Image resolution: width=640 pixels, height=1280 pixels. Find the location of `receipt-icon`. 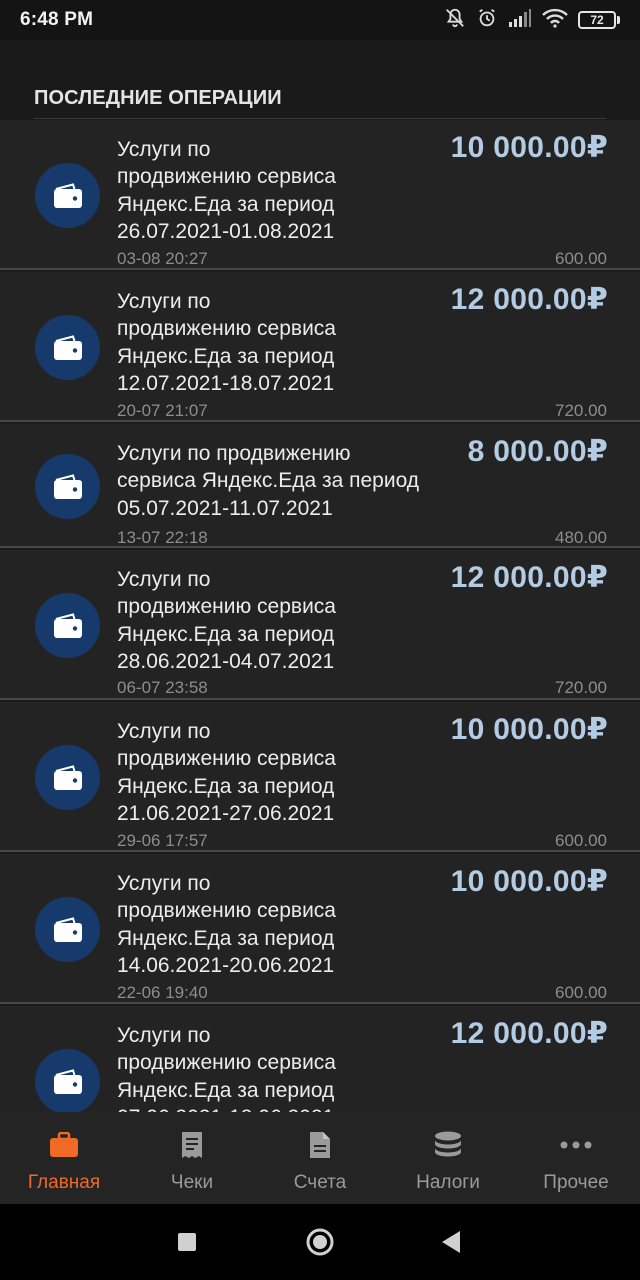

receipt-icon is located at coordinates (192, 1145).